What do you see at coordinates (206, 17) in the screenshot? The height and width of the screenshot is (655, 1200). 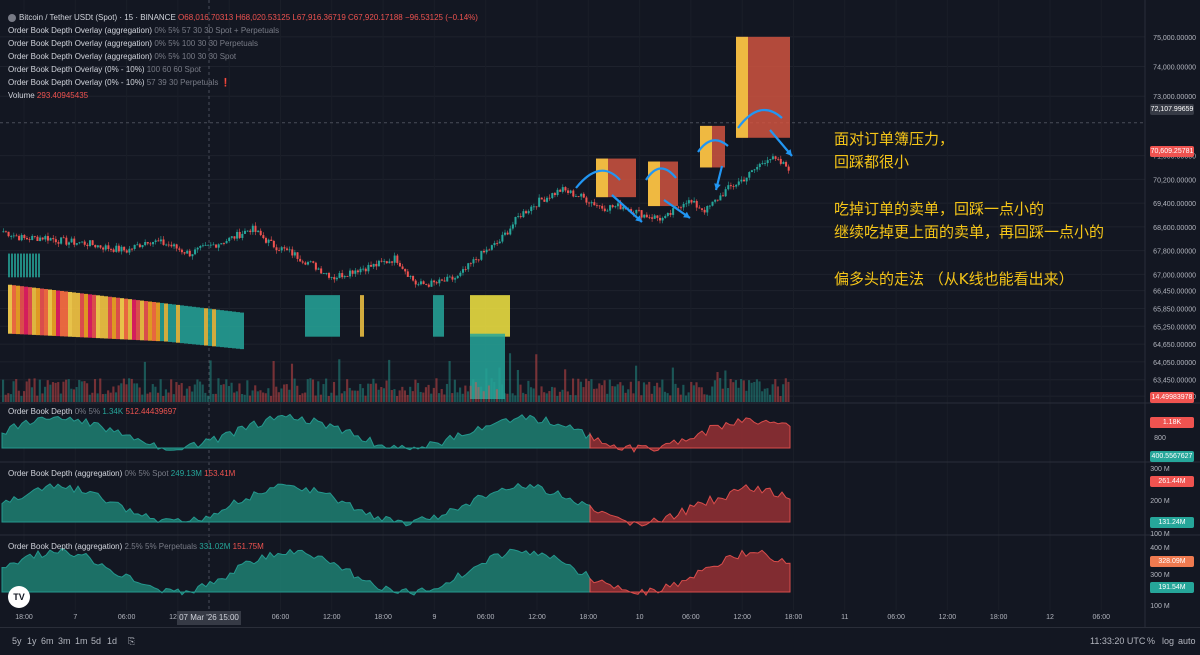 I see `ohlc-open: O68,016.70313` at bounding box center [206, 17].